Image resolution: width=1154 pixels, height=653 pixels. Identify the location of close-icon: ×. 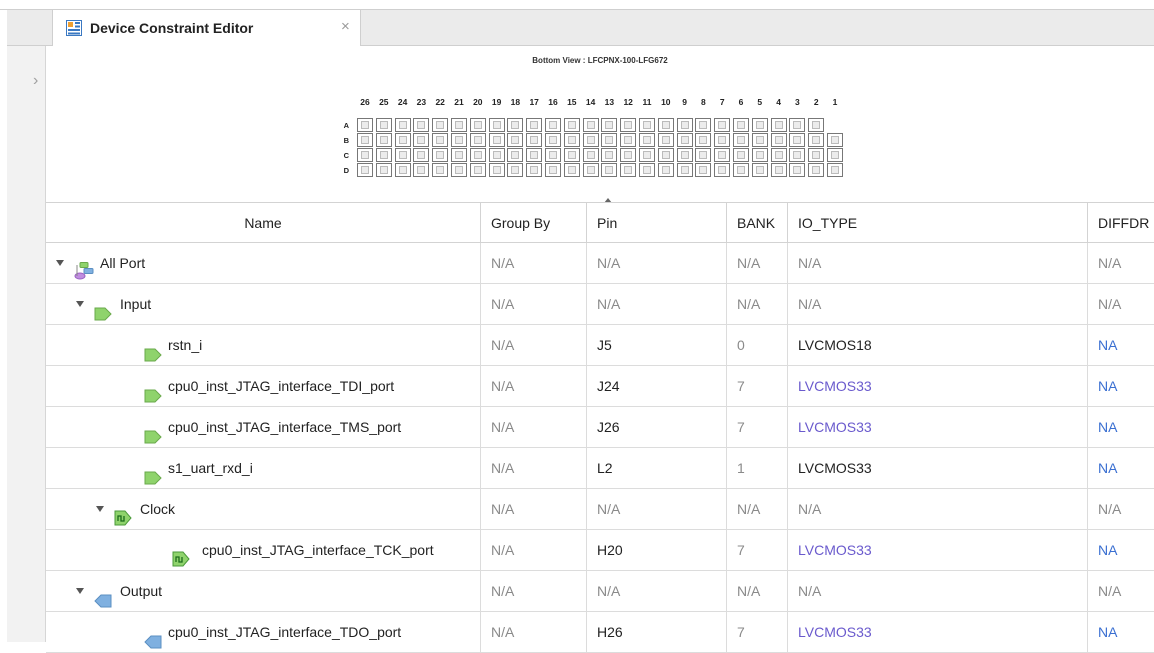
(345, 26).